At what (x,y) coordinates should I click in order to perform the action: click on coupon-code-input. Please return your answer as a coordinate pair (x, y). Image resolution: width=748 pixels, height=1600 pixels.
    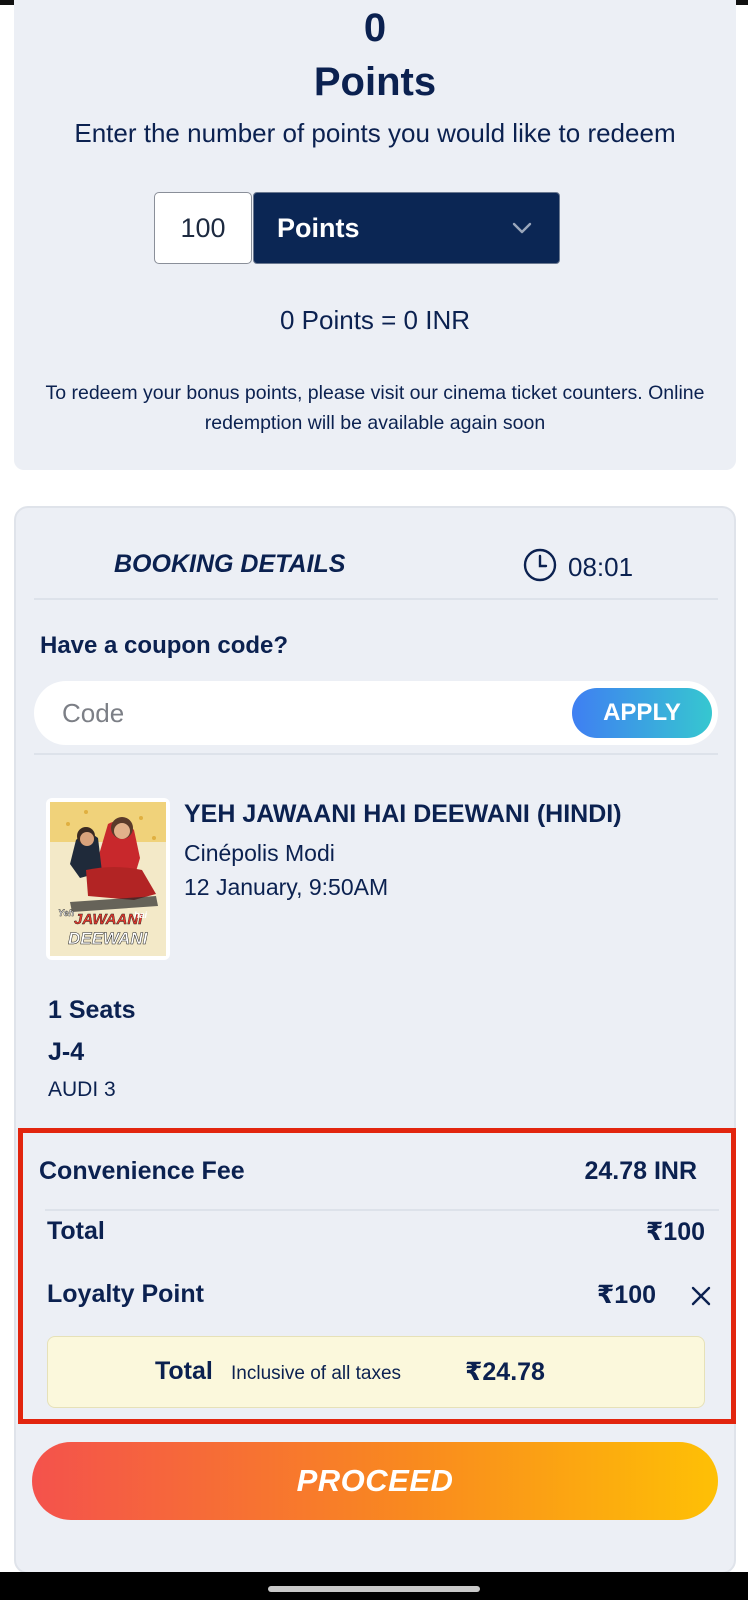
    Looking at the image, I should click on (302, 713).